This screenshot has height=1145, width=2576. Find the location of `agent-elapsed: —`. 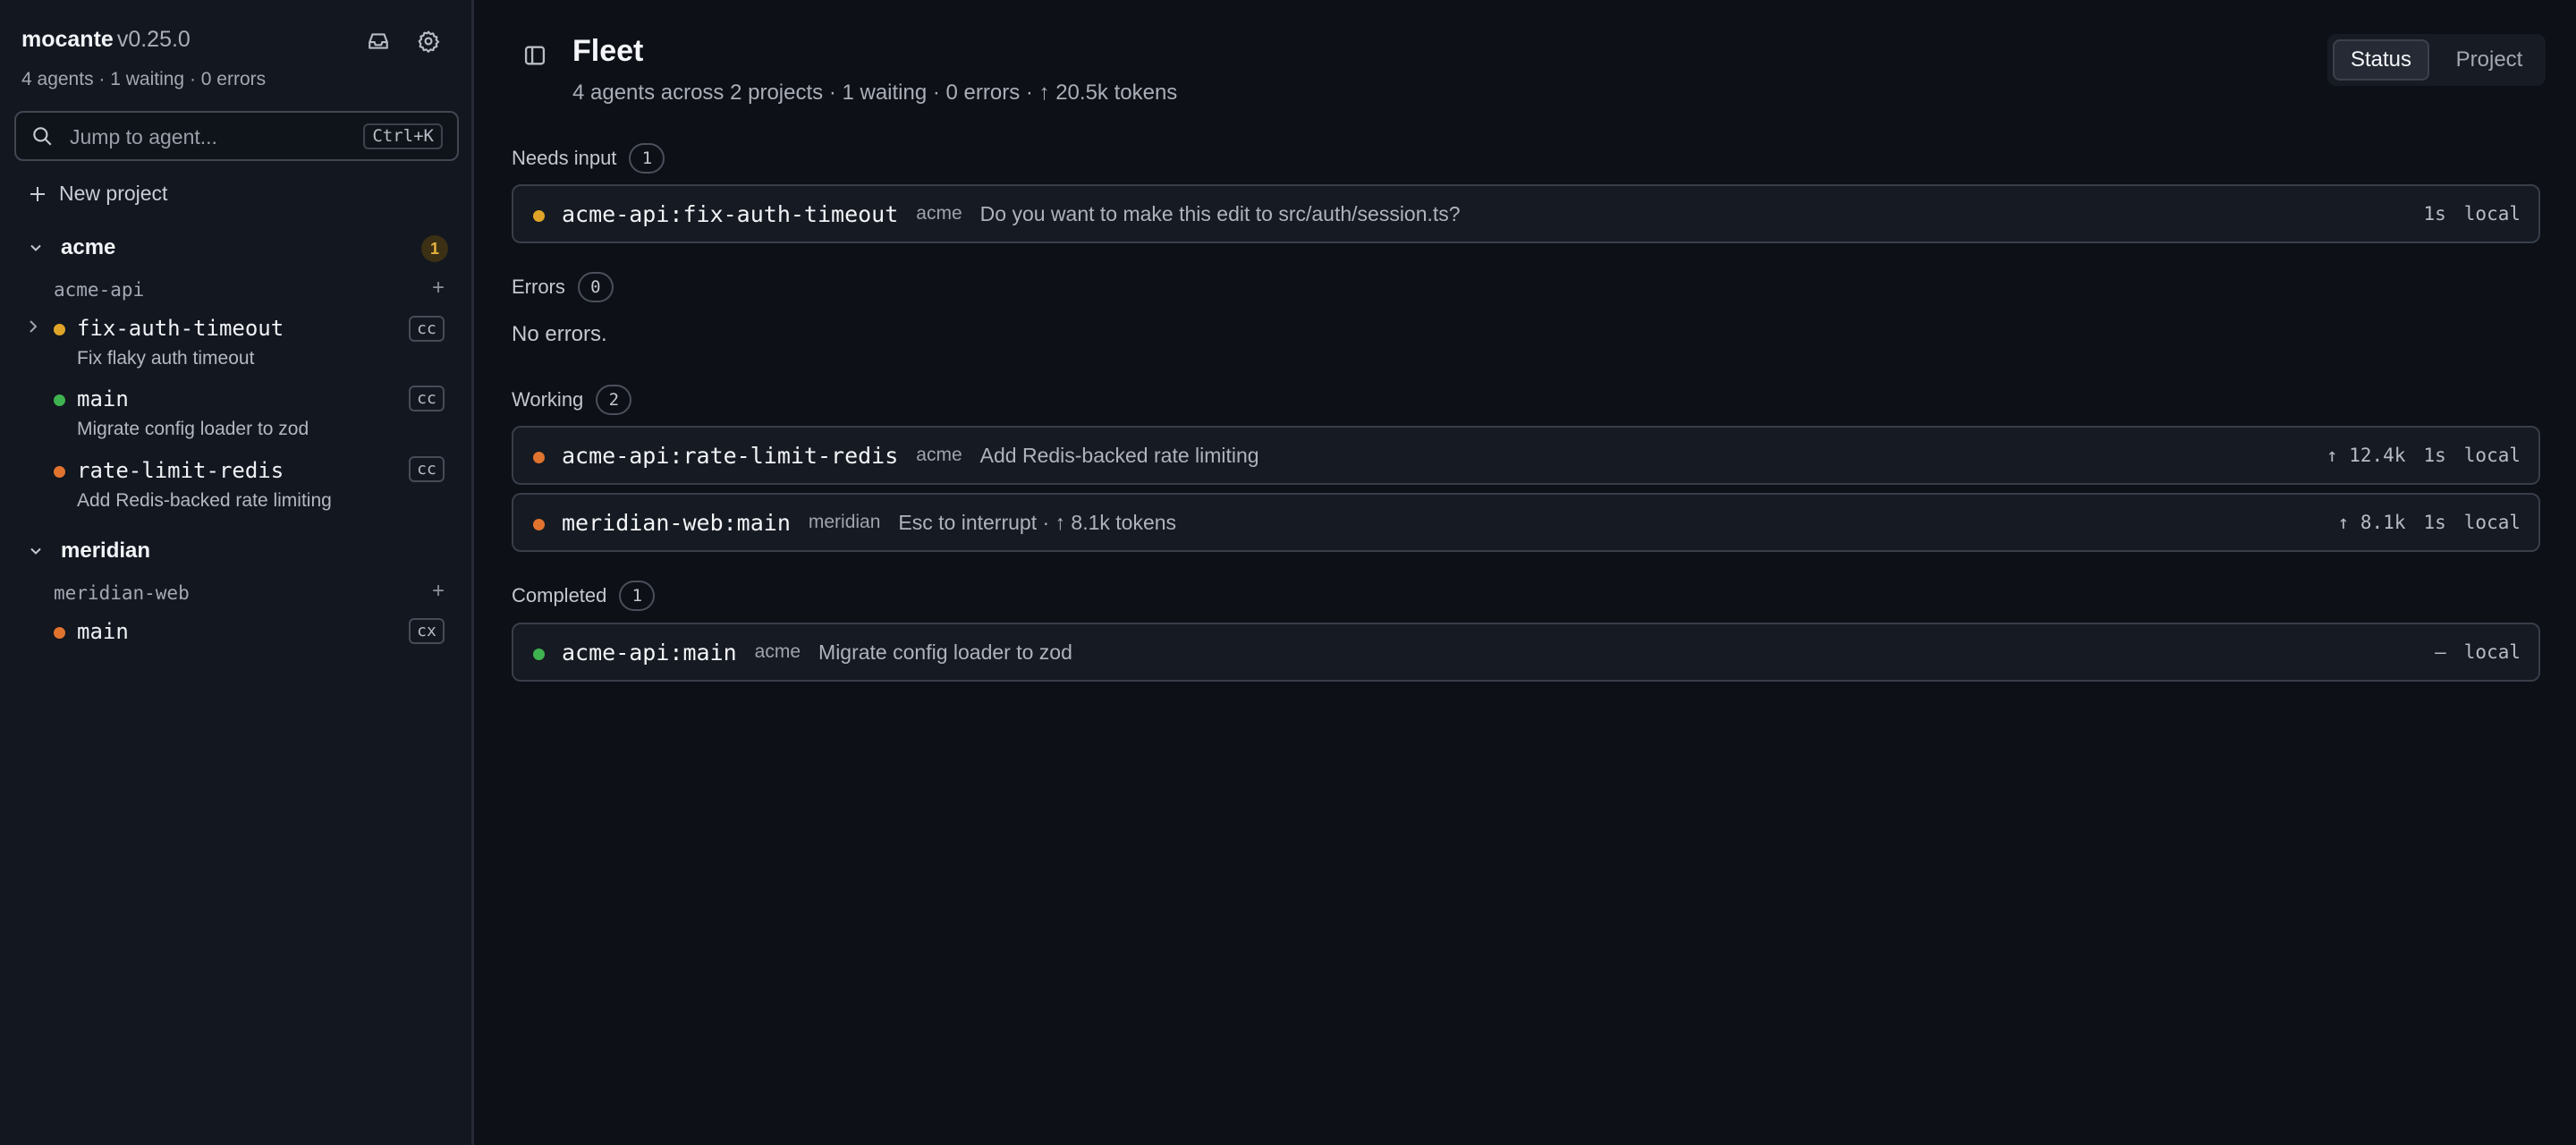

agent-elapsed: — is located at coordinates (2440, 652).